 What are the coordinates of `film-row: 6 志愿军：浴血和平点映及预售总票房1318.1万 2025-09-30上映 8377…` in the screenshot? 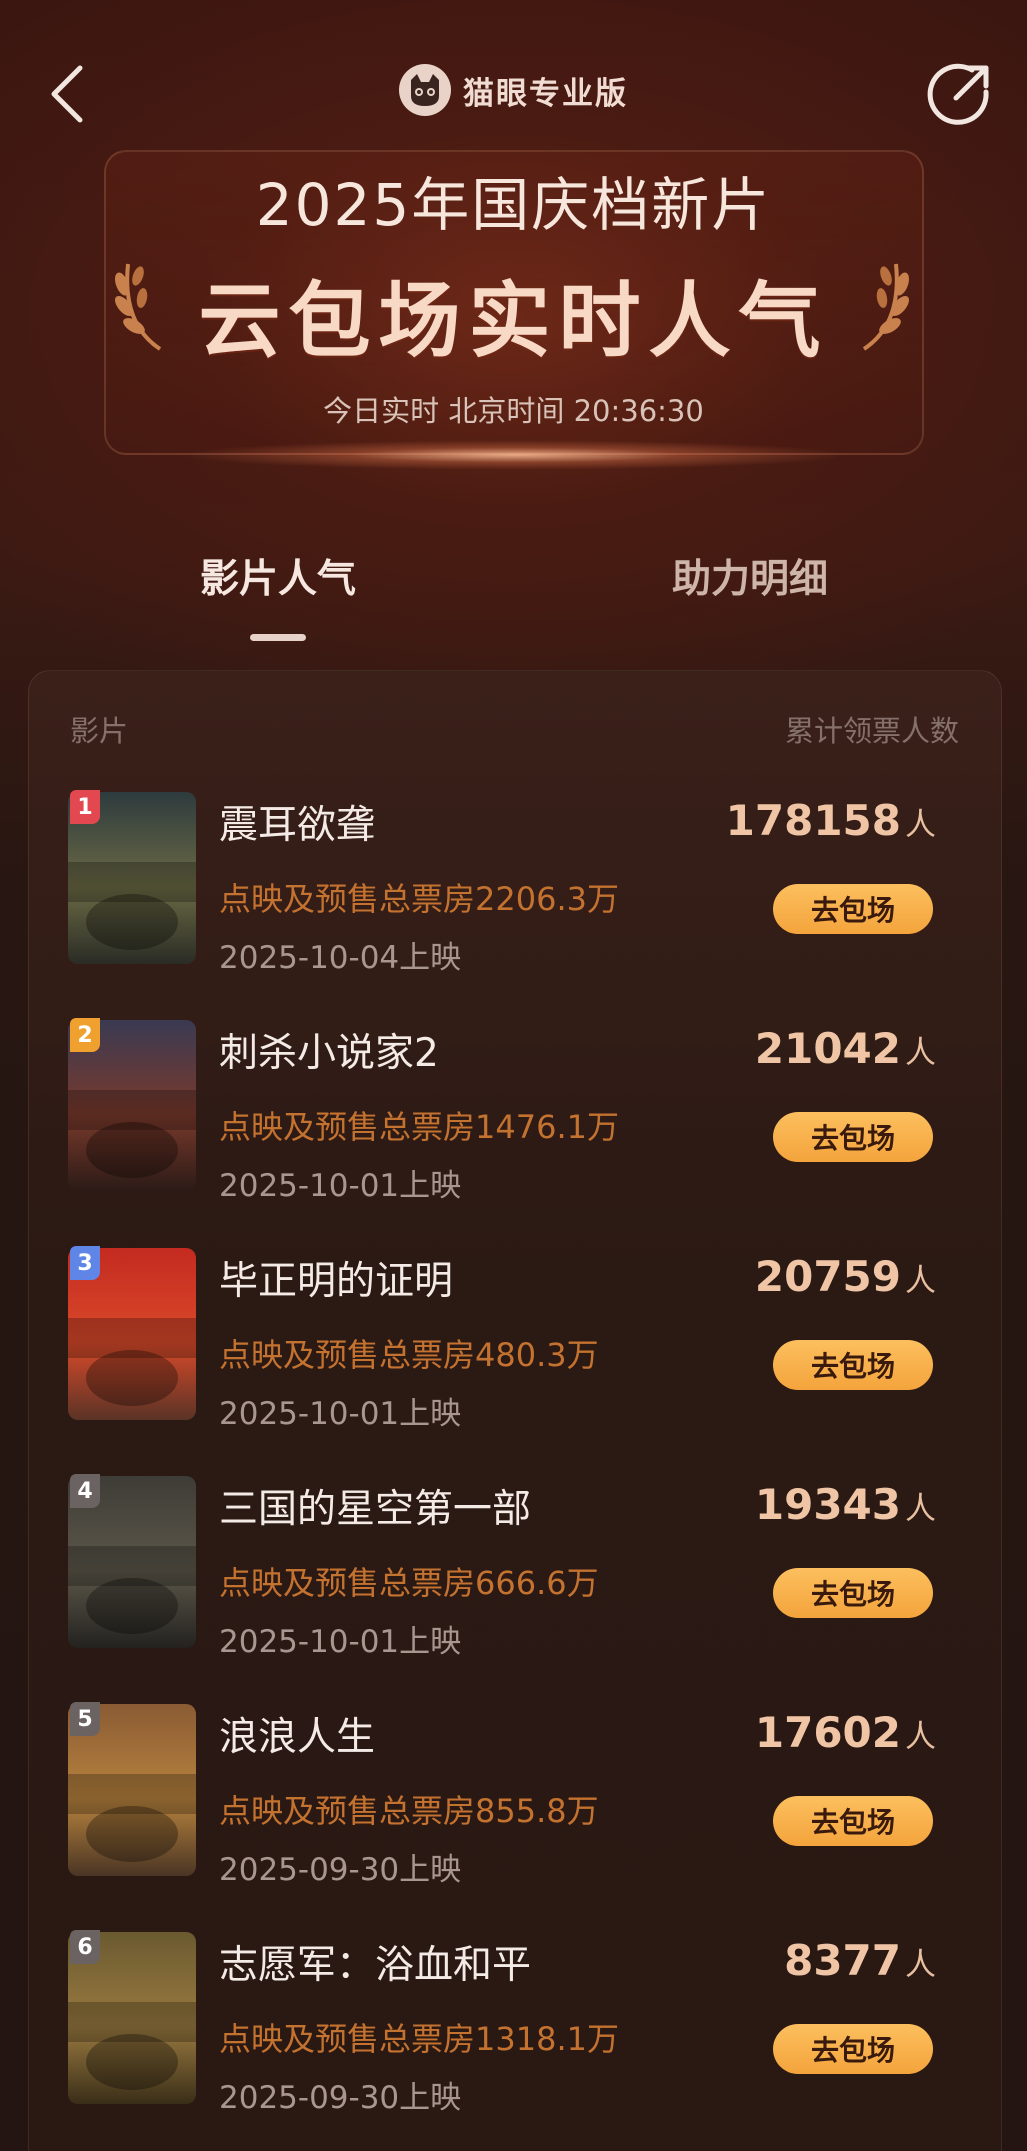 It's located at (515, 2040).